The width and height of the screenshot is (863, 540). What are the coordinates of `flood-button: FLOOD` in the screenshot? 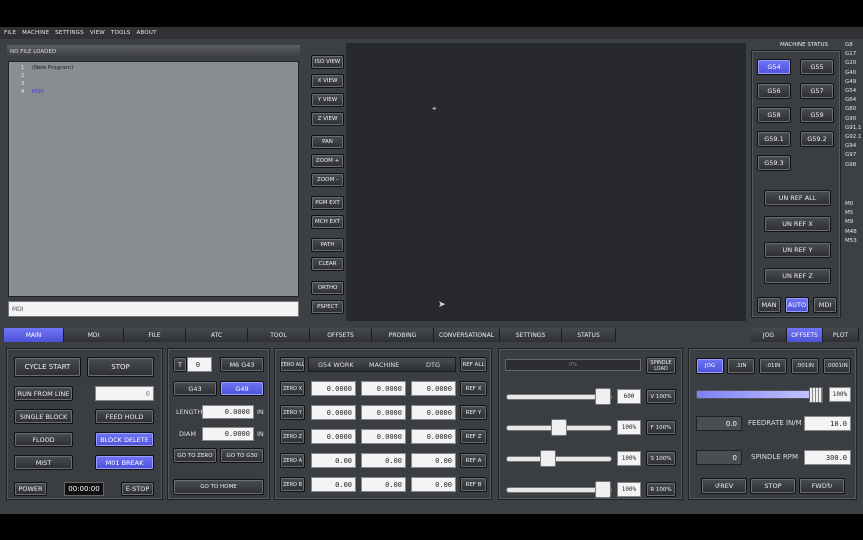 It's located at (43, 439).